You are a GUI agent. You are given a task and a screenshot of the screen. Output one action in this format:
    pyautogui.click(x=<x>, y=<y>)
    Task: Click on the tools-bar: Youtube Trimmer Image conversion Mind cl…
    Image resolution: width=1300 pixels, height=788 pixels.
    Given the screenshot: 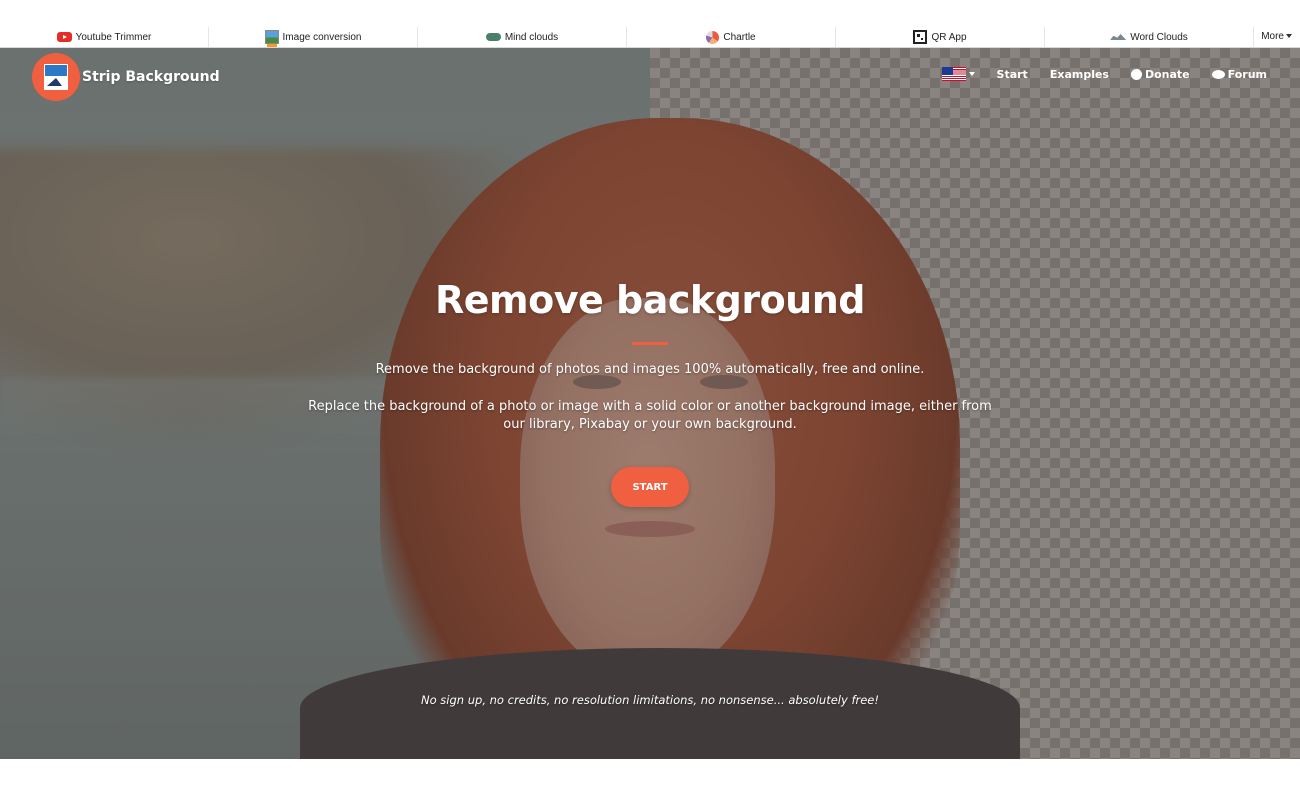 What is the action you would take?
    pyautogui.click(x=650, y=24)
    